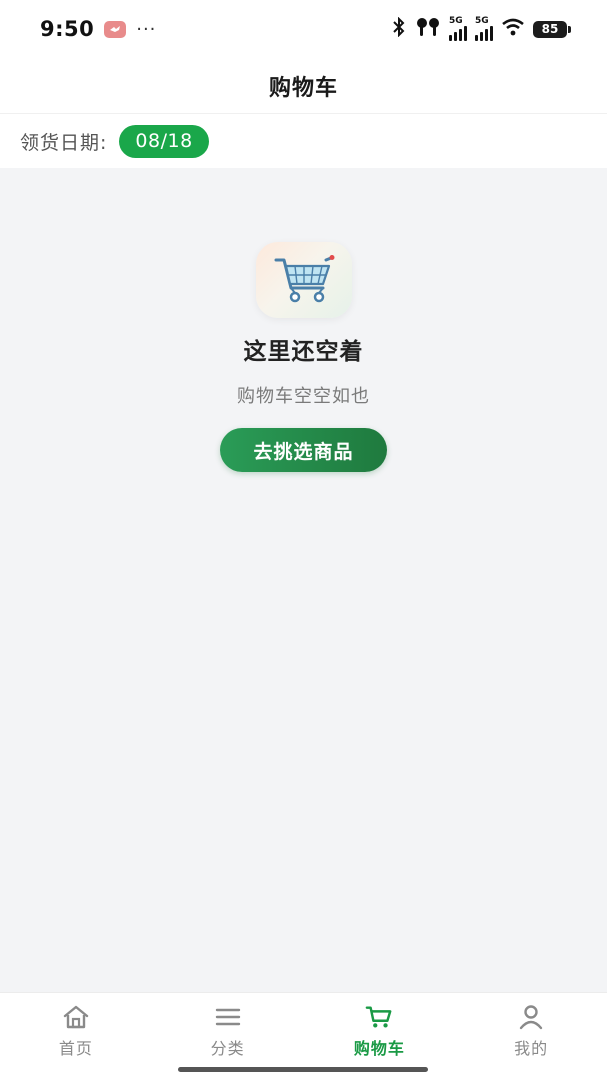 This screenshot has height=1080, width=607. Describe the element at coordinates (303, 141) in the screenshot. I see `pickup-date-row: 领货日期: 08/18` at that location.